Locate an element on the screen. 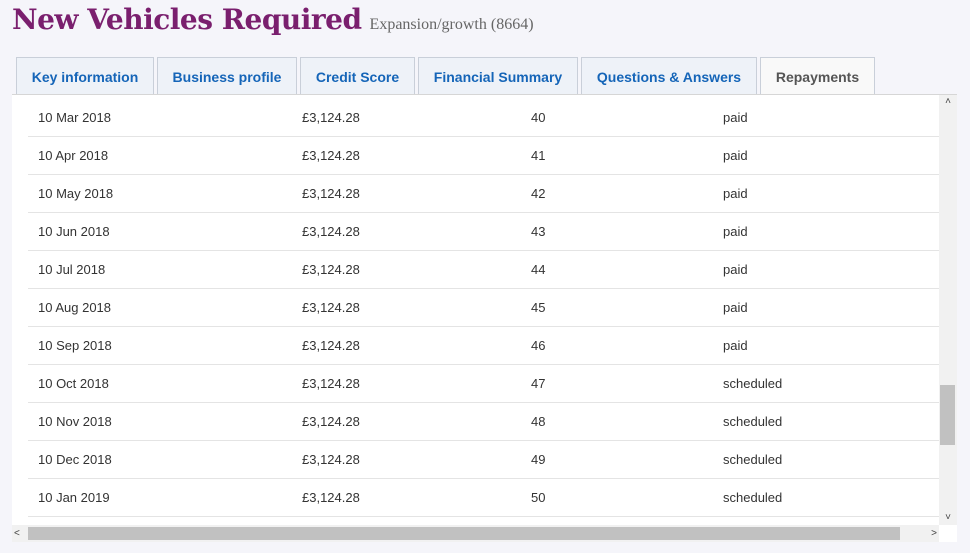 This screenshot has height=553, width=970. table-row: 10 Nov 2018 £3,124.28 48 scheduled is located at coordinates (483, 422).